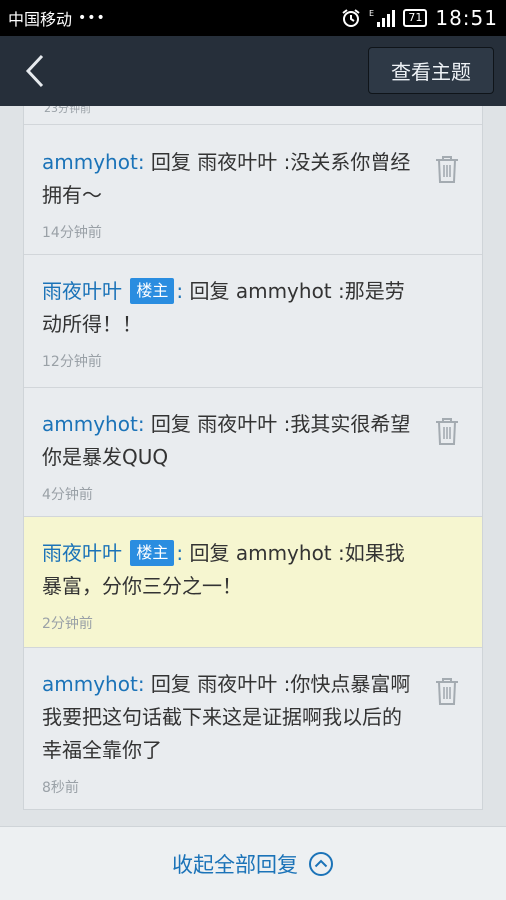 This screenshot has height=900, width=506. What do you see at coordinates (371, 13) in the screenshot?
I see `svg-text: E` at bounding box center [371, 13].